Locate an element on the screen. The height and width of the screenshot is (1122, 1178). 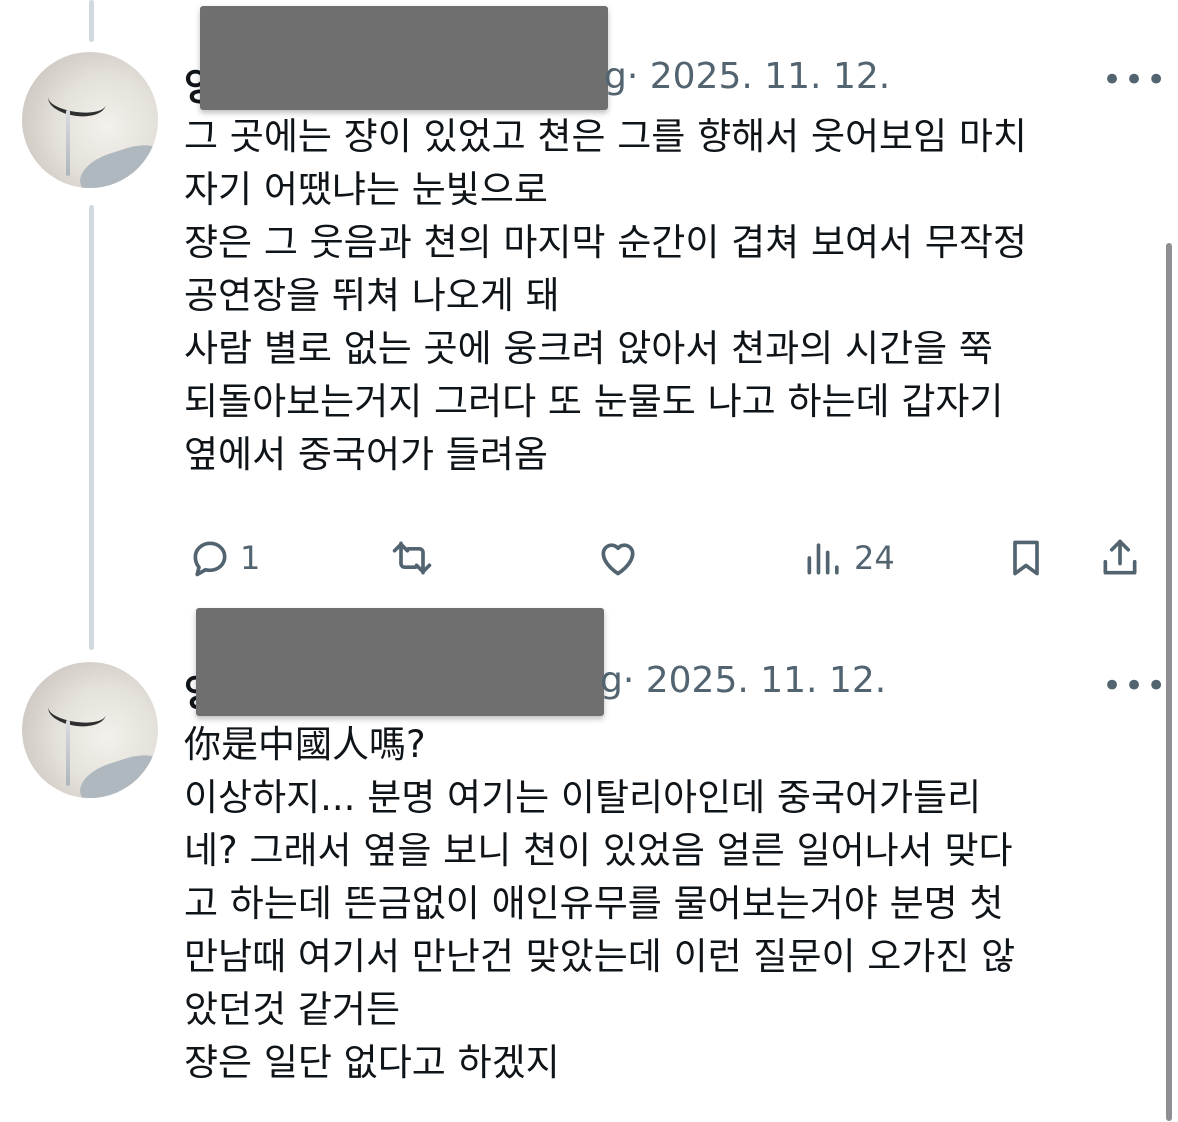
scrollbar is located at coordinates (1169, 682).